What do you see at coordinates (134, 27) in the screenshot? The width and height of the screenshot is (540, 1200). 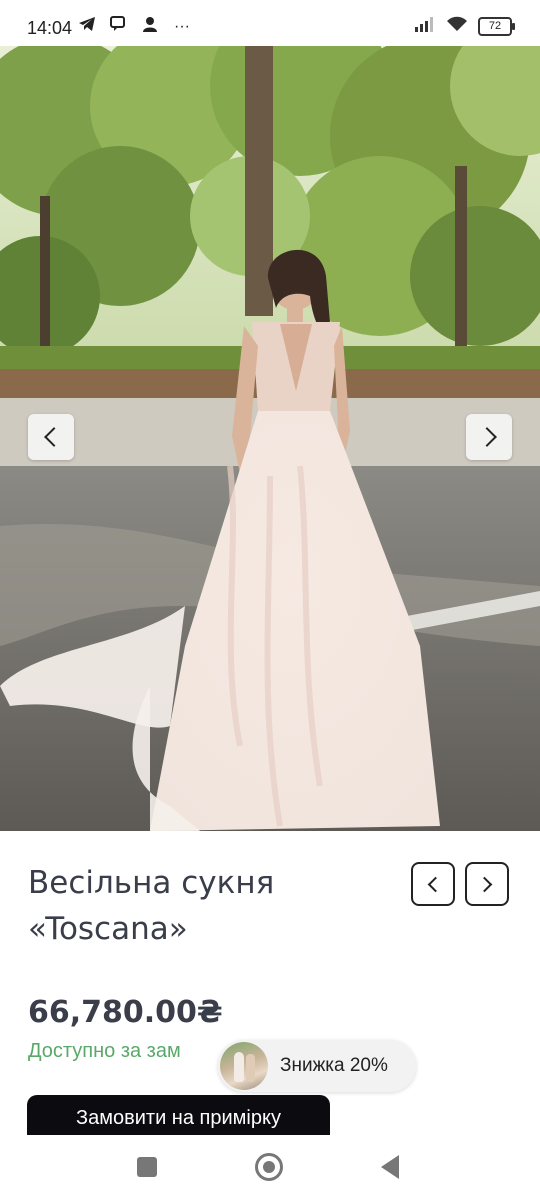 I see `status-notification-icons: ···` at bounding box center [134, 27].